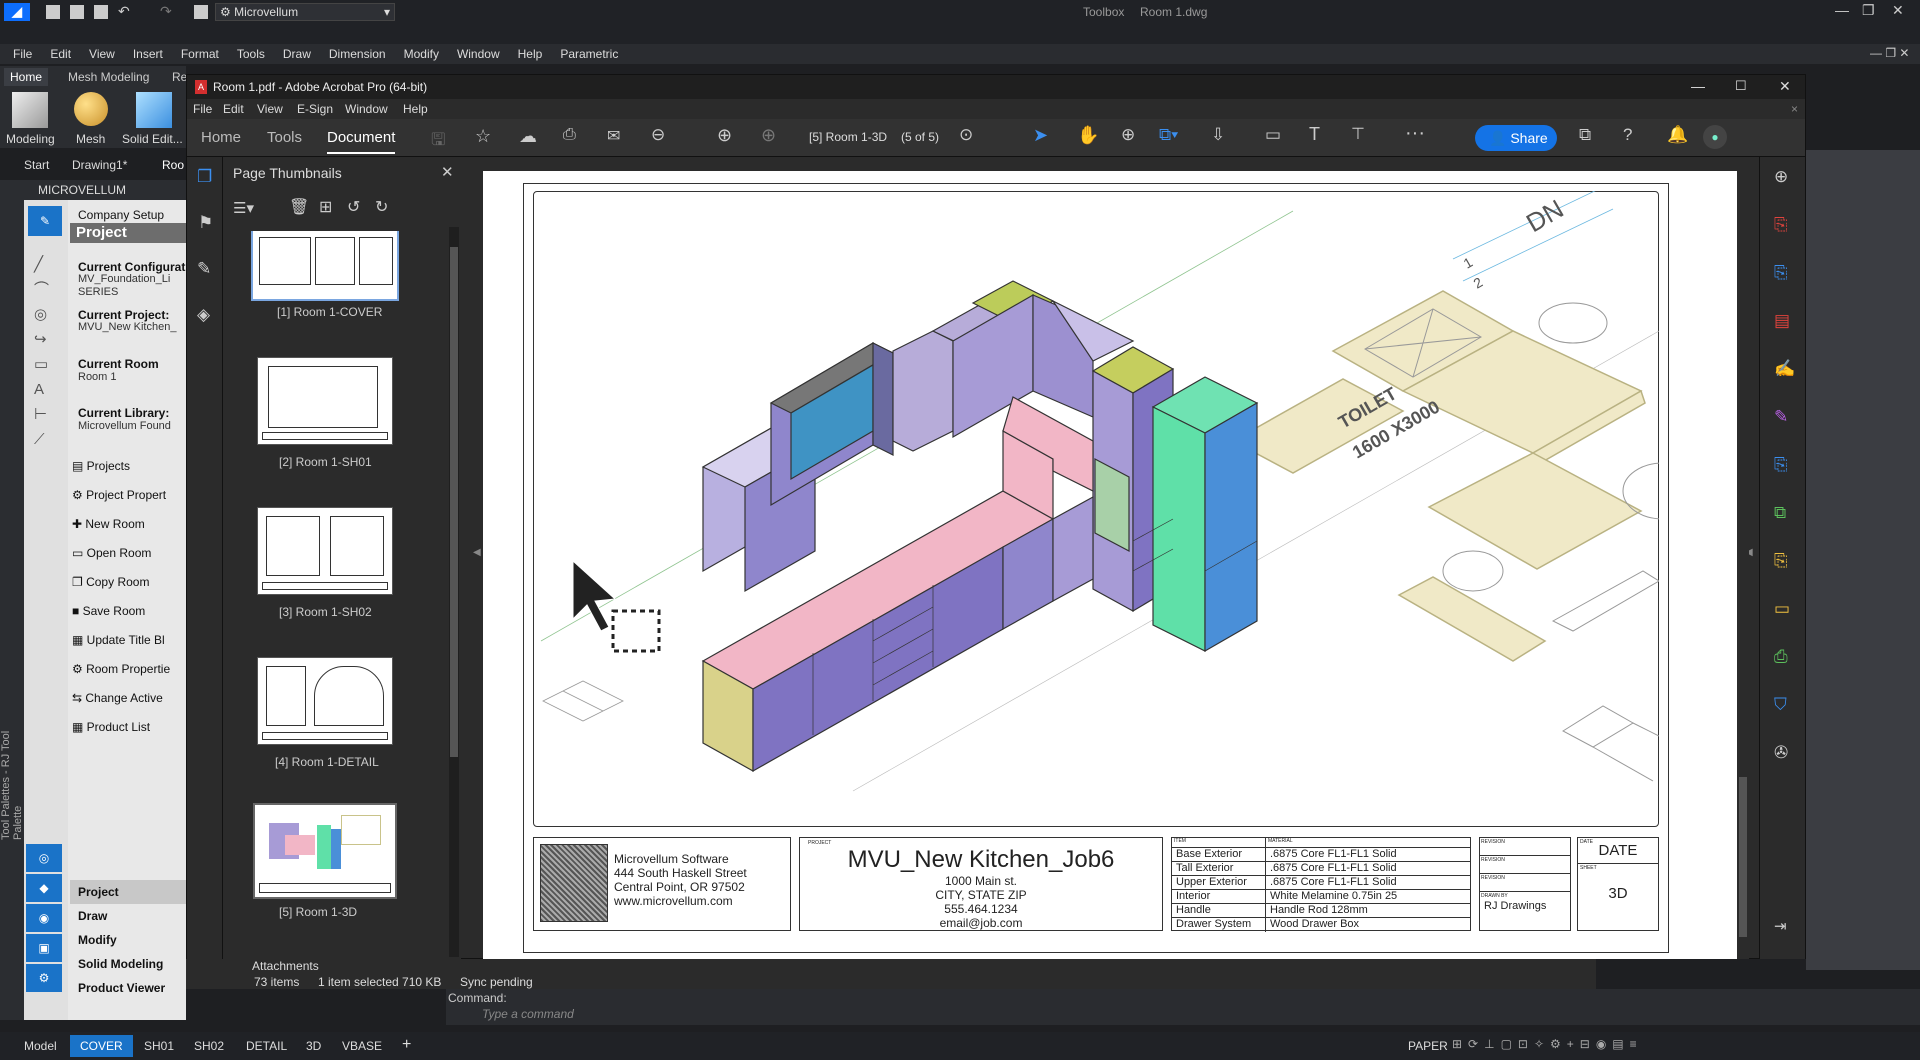 This screenshot has height=1060, width=1920. I want to click on cad-menu-file: File, so click(22, 54).